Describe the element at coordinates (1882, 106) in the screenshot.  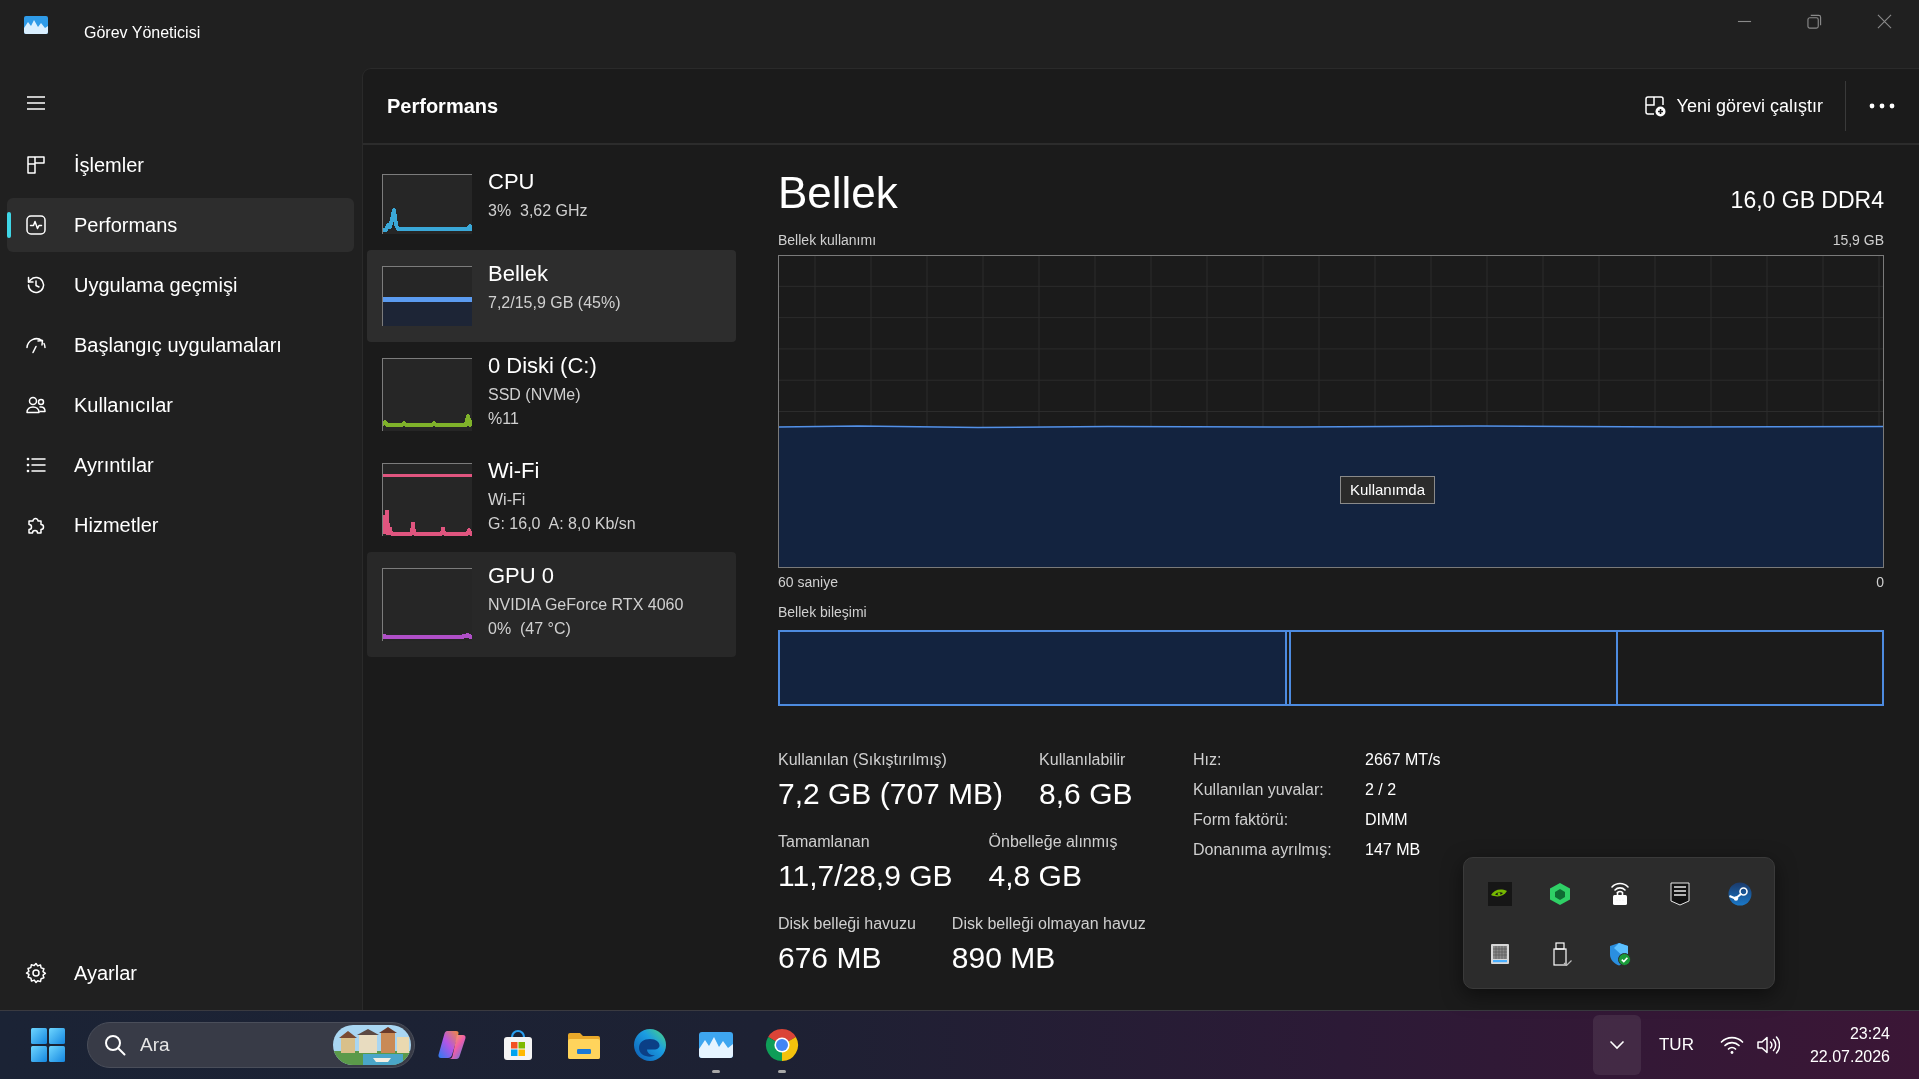
I see `ellipsis-icon` at that location.